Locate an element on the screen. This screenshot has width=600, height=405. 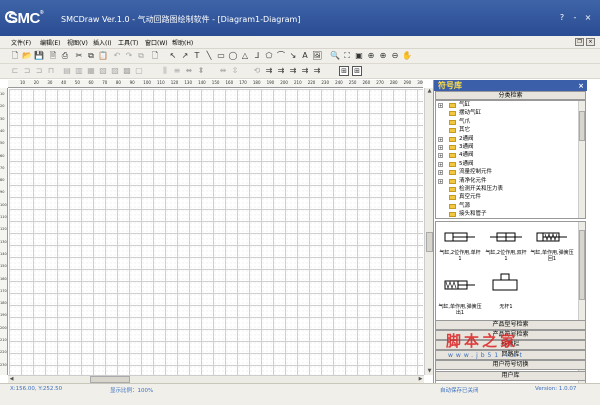
line-tool-icon: ╲ is located at coordinates (209, 56).